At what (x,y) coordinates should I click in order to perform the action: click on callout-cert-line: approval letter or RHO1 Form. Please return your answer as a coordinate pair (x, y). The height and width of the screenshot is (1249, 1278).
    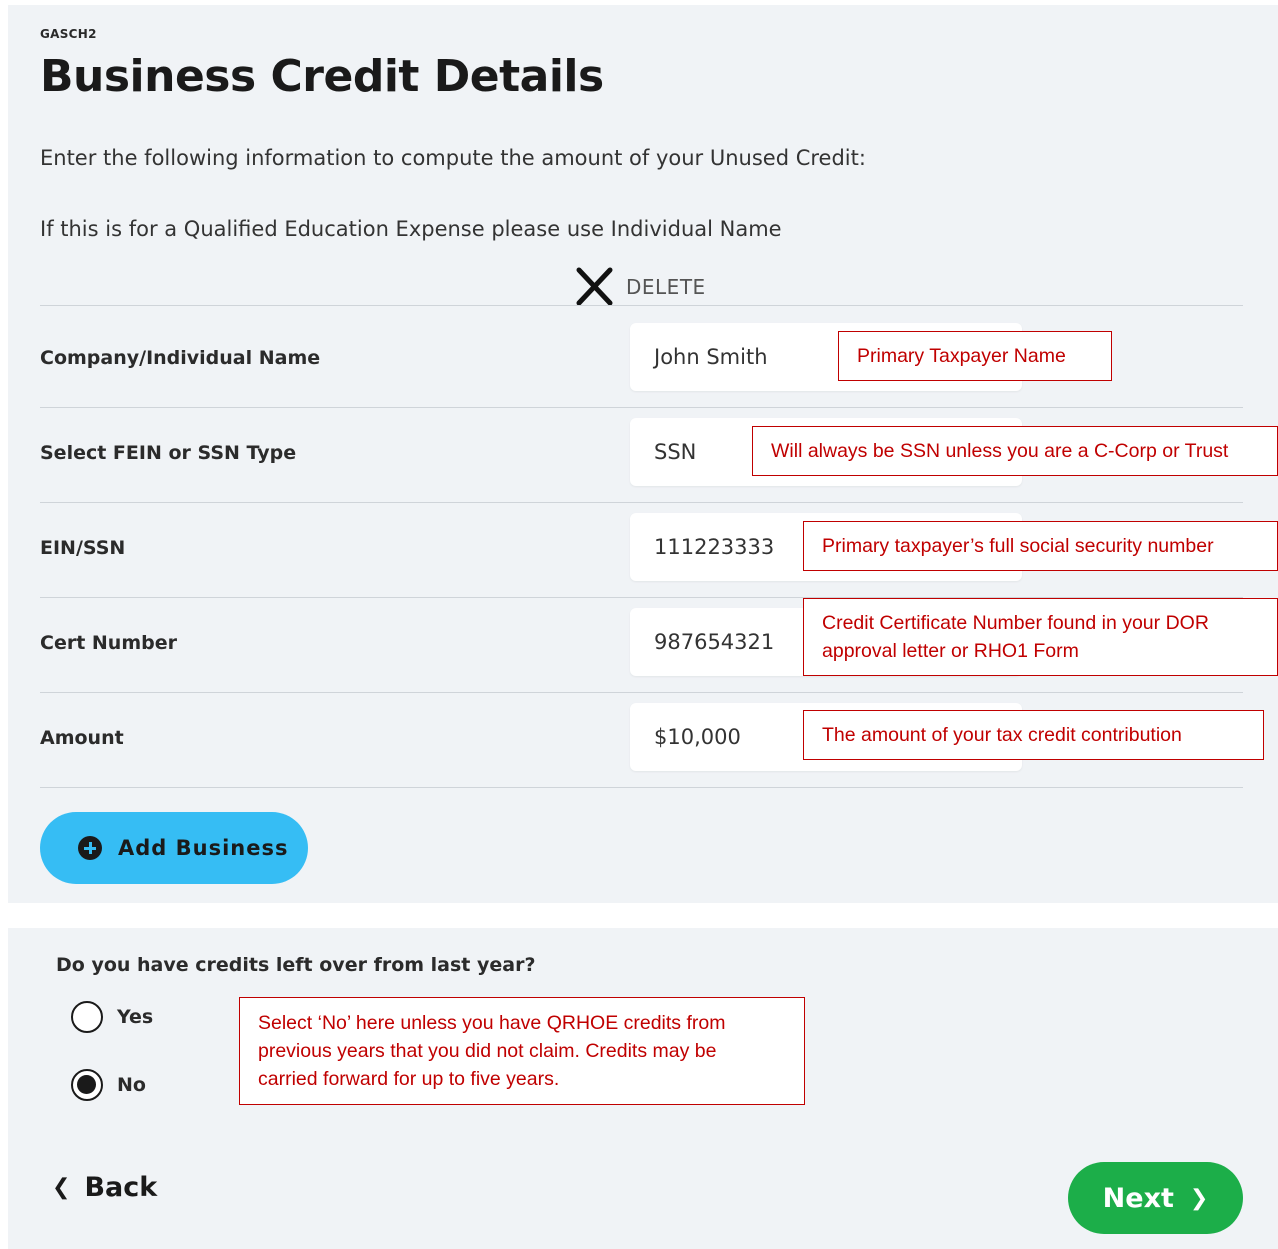
    Looking at the image, I should click on (950, 651).